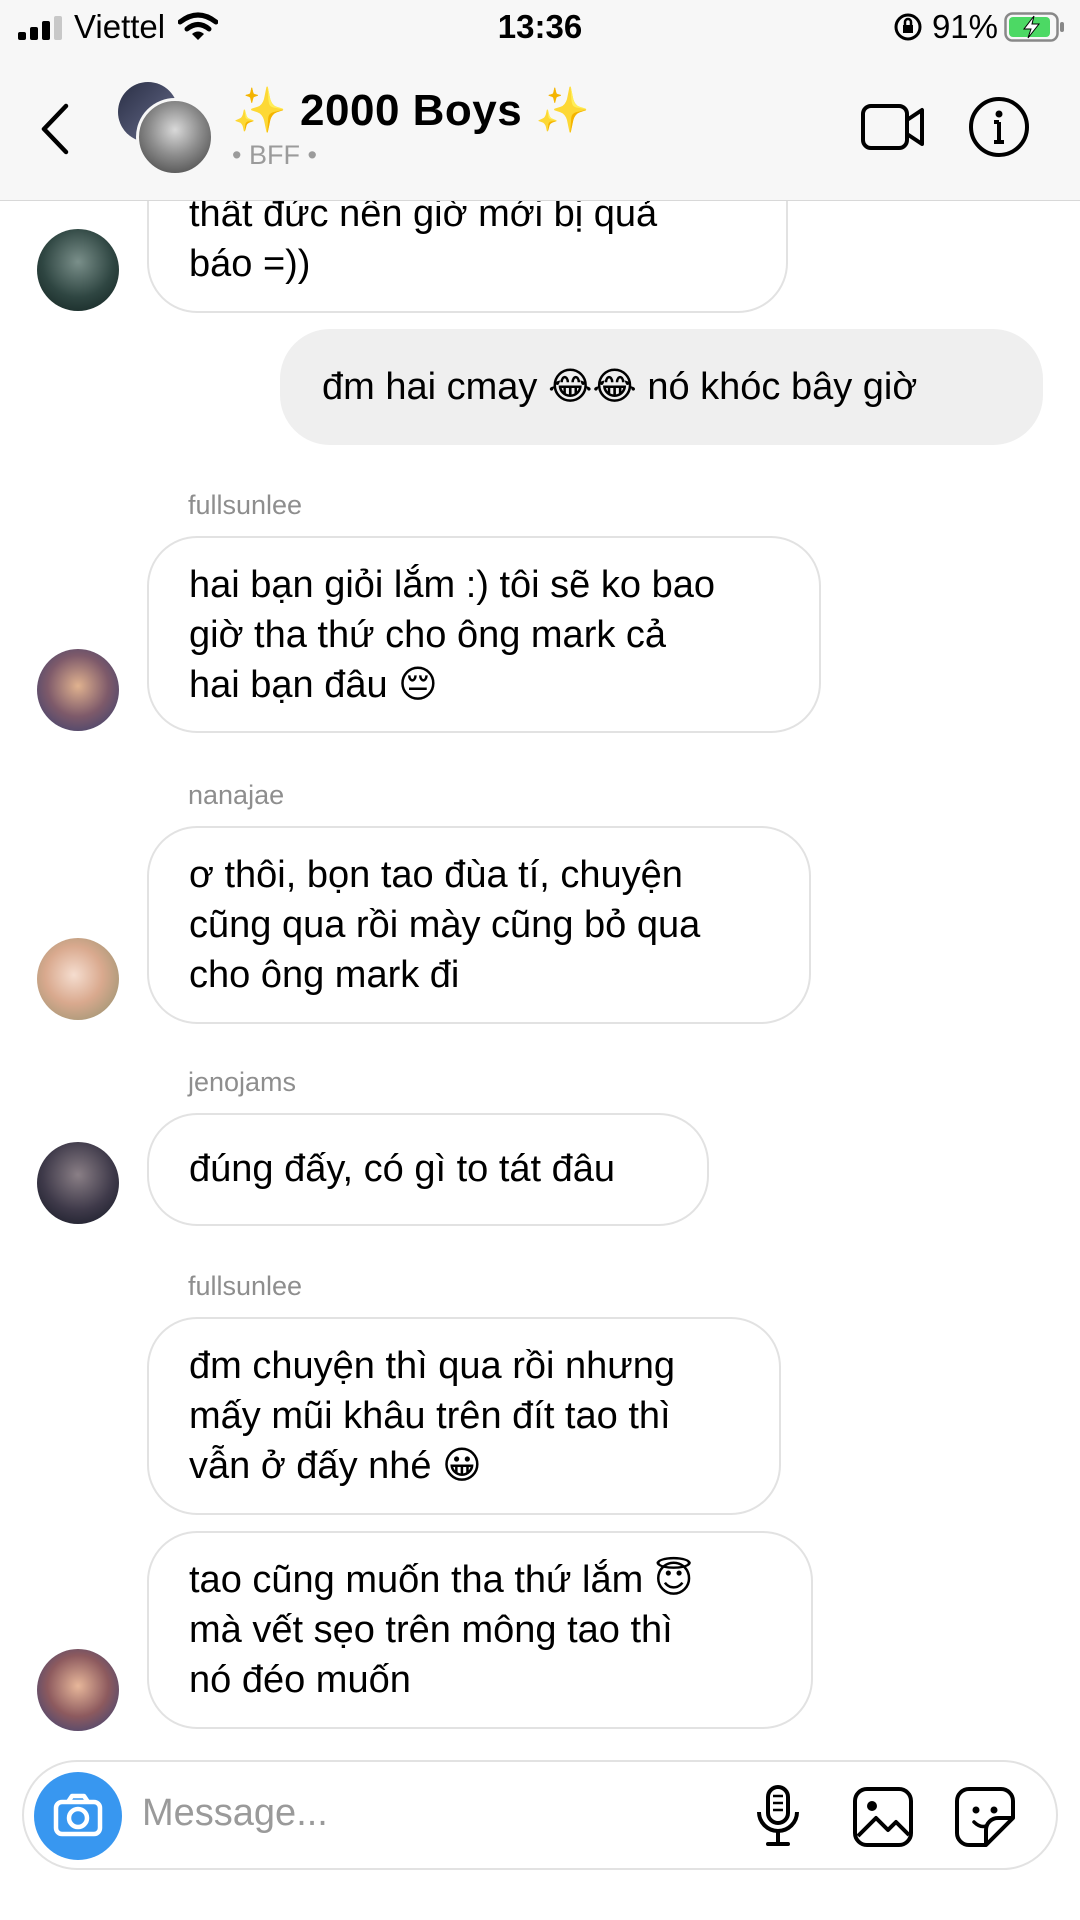 The height and width of the screenshot is (1920, 1080). Describe the element at coordinates (778, 1816) in the screenshot. I see `microphone-icon` at that location.